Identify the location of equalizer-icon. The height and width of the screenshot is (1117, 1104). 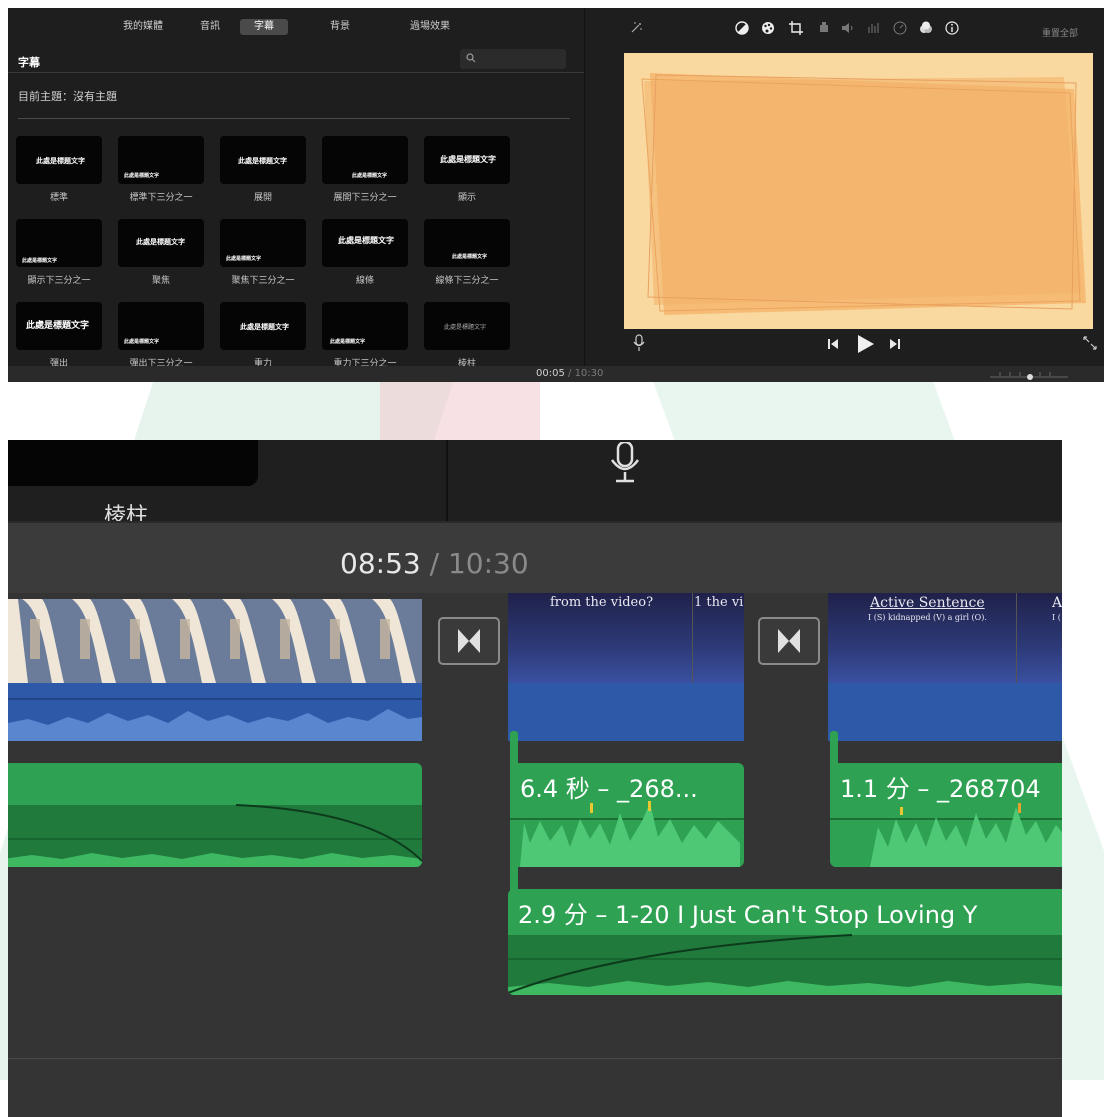
(874, 28).